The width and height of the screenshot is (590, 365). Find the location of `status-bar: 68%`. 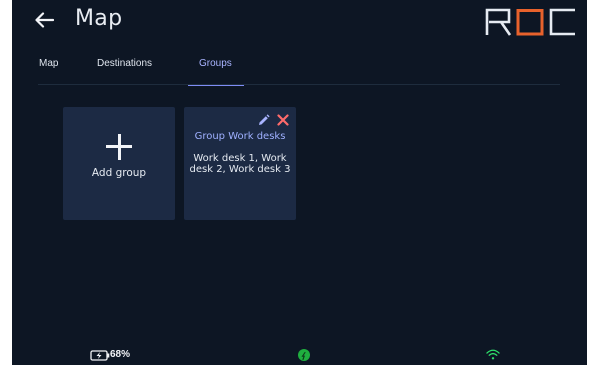

status-bar: 68% is located at coordinates (299, 355).